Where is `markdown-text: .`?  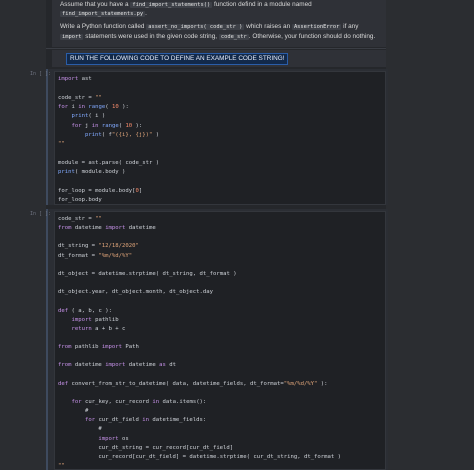
markdown-text: . is located at coordinates (146, 13).